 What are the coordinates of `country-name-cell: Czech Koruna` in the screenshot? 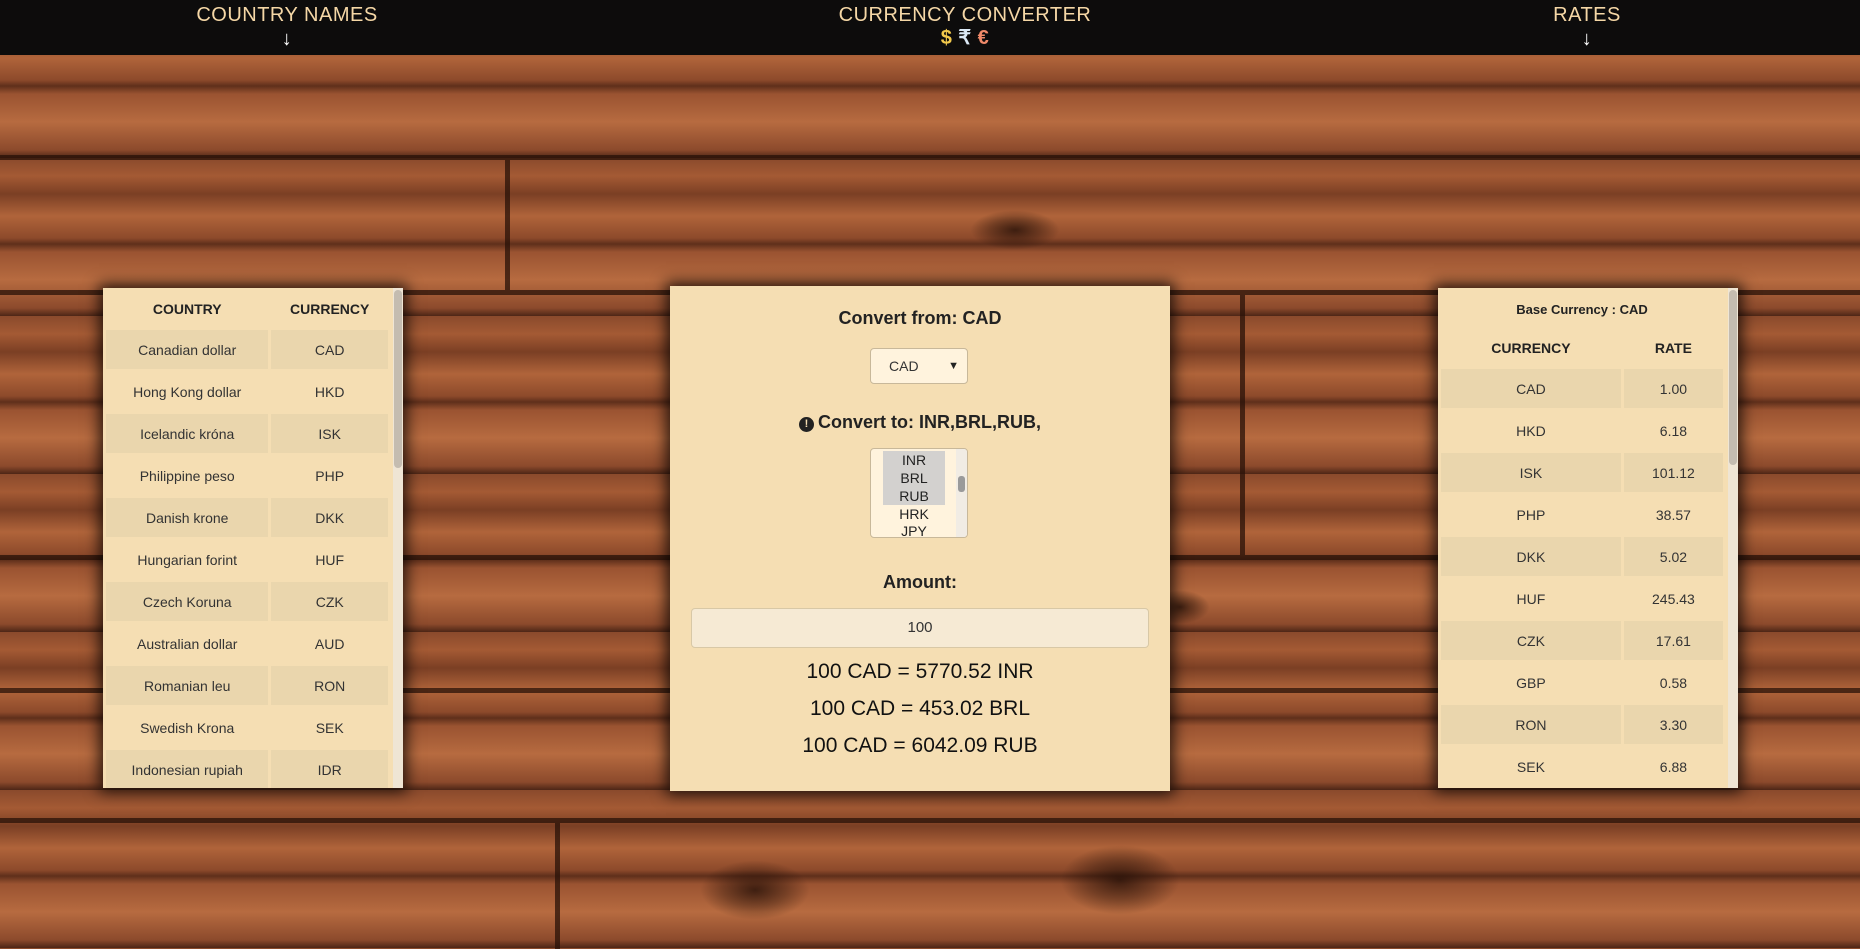 It's located at (187, 601).